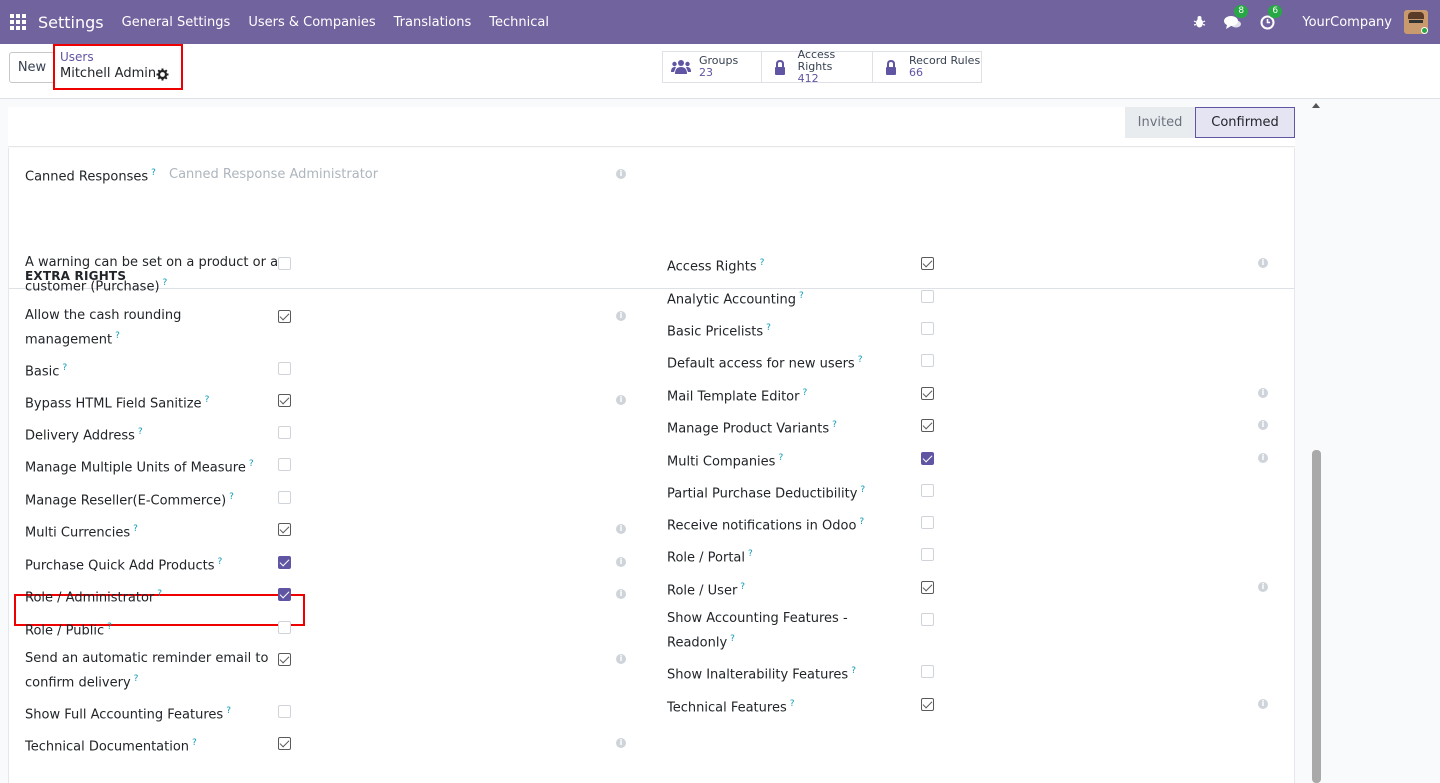  I want to click on checkbox-multi-currencies, so click(284, 529).